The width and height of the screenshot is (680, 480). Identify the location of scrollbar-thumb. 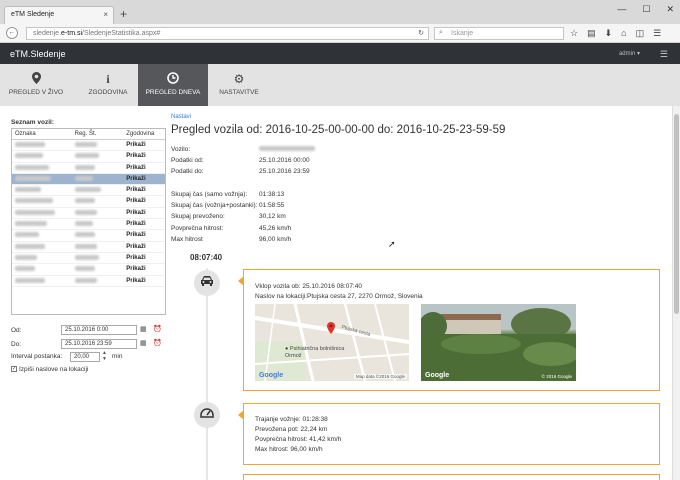
(676, 214).